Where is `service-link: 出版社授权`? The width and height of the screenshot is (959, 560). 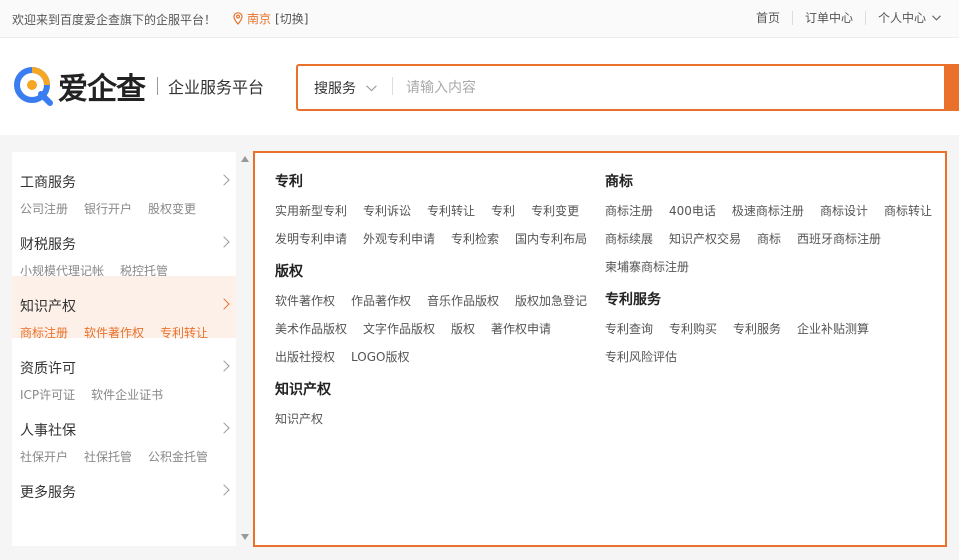
service-link: 出版社授权 is located at coordinates (305, 357).